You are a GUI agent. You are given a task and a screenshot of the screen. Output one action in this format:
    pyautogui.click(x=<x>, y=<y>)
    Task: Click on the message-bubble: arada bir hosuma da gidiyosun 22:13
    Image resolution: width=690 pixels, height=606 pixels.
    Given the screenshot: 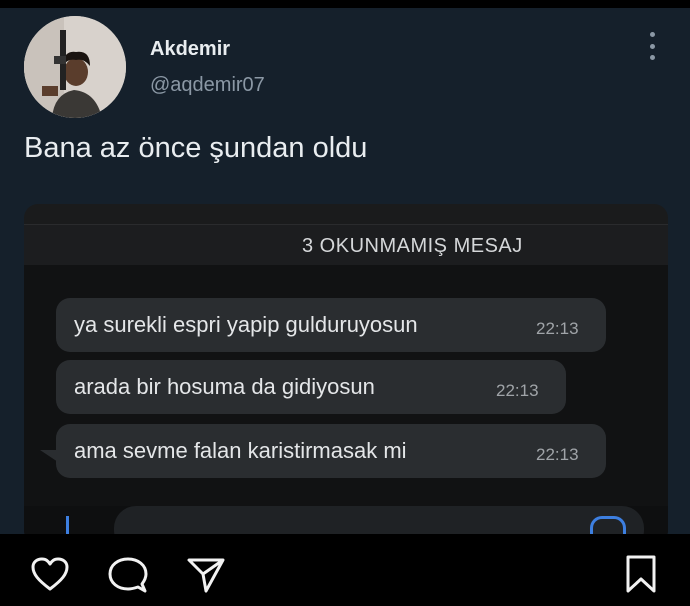 What is the action you would take?
    pyautogui.click(x=311, y=387)
    